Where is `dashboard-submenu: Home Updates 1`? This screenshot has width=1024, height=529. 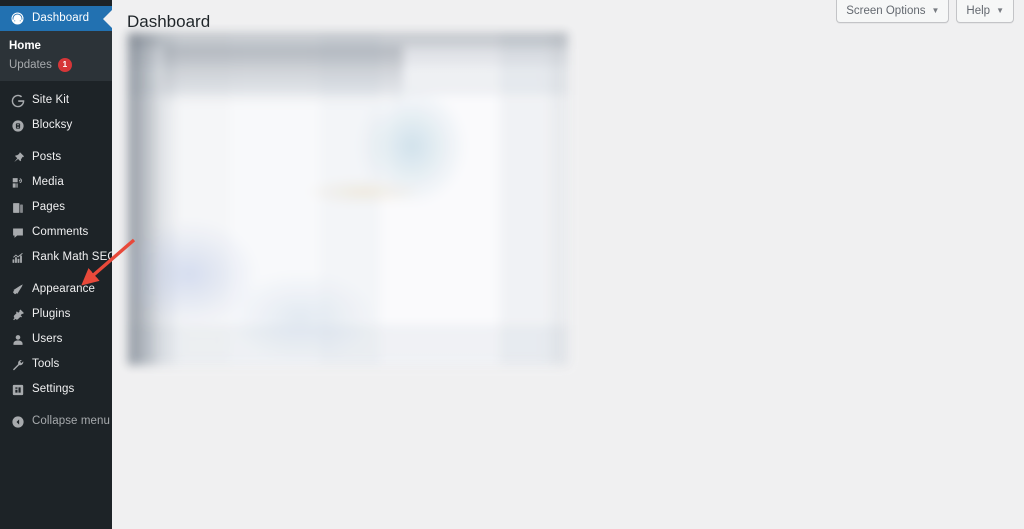 dashboard-submenu: Home Updates 1 is located at coordinates (56, 56).